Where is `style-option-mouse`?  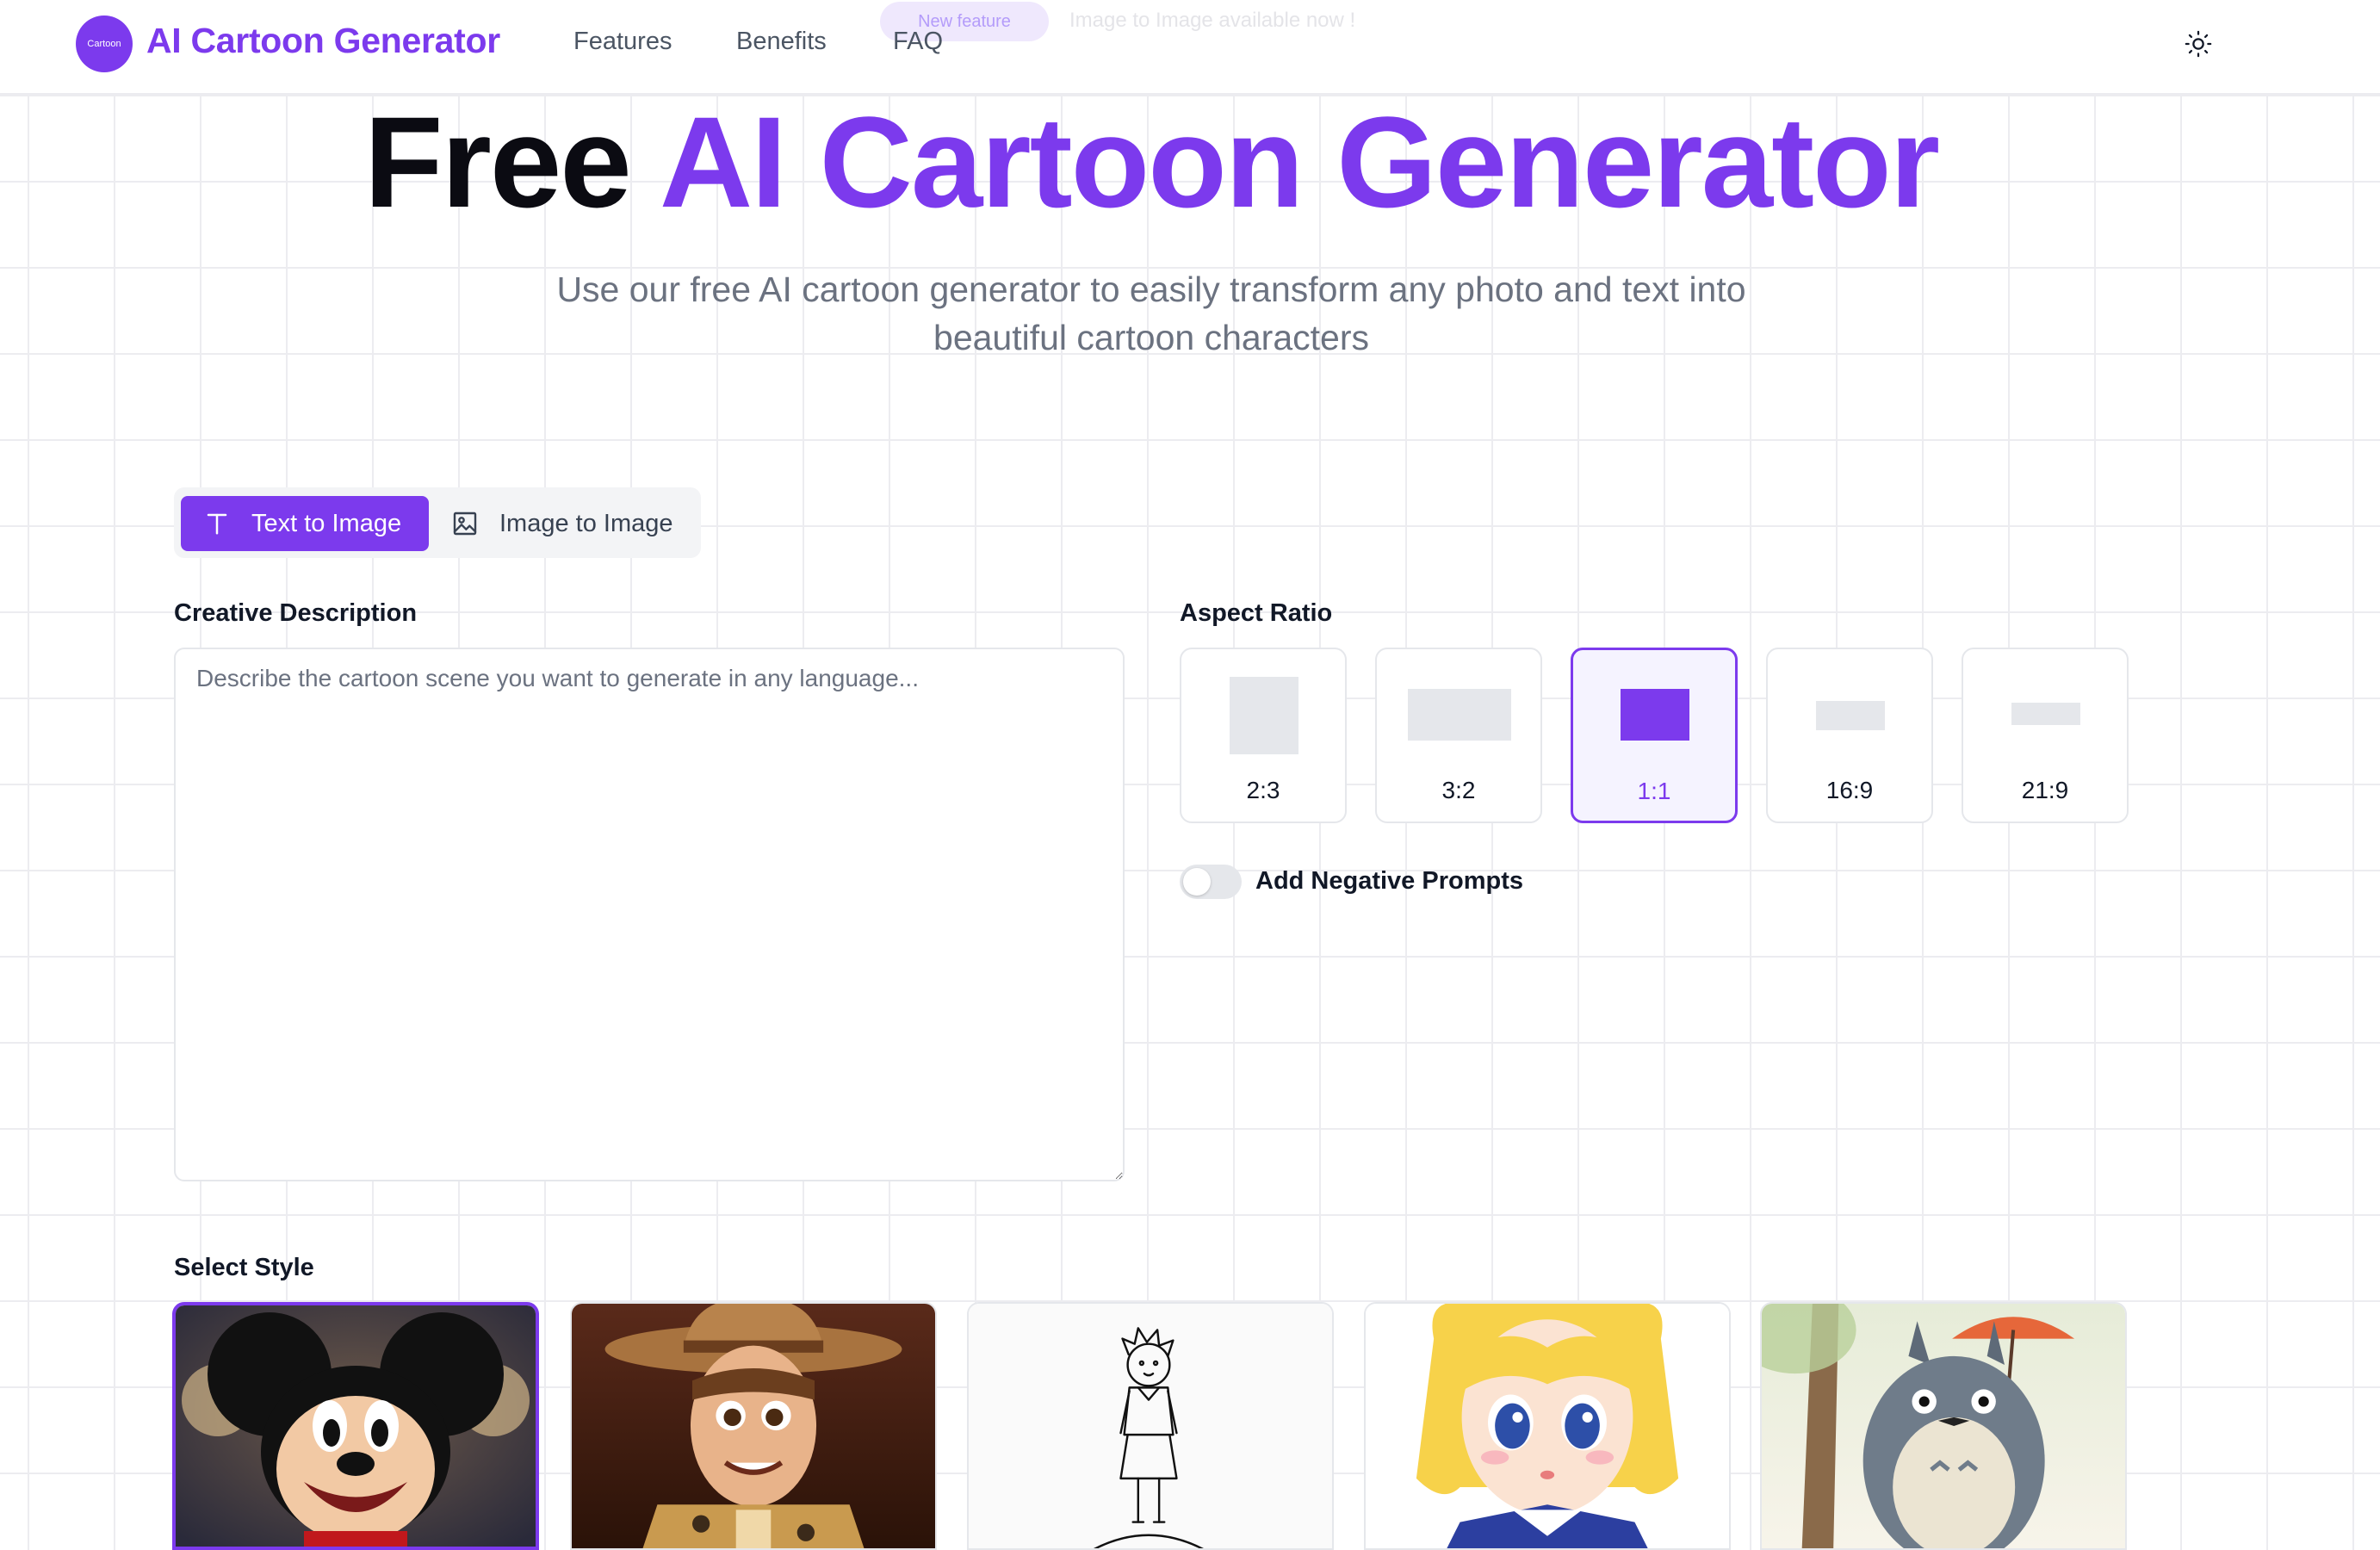
style-option-mouse is located at coordinates (355, 1426).